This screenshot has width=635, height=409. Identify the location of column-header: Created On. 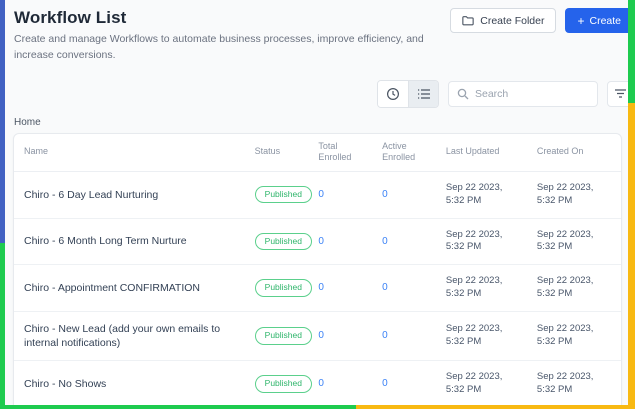
(573, 152).